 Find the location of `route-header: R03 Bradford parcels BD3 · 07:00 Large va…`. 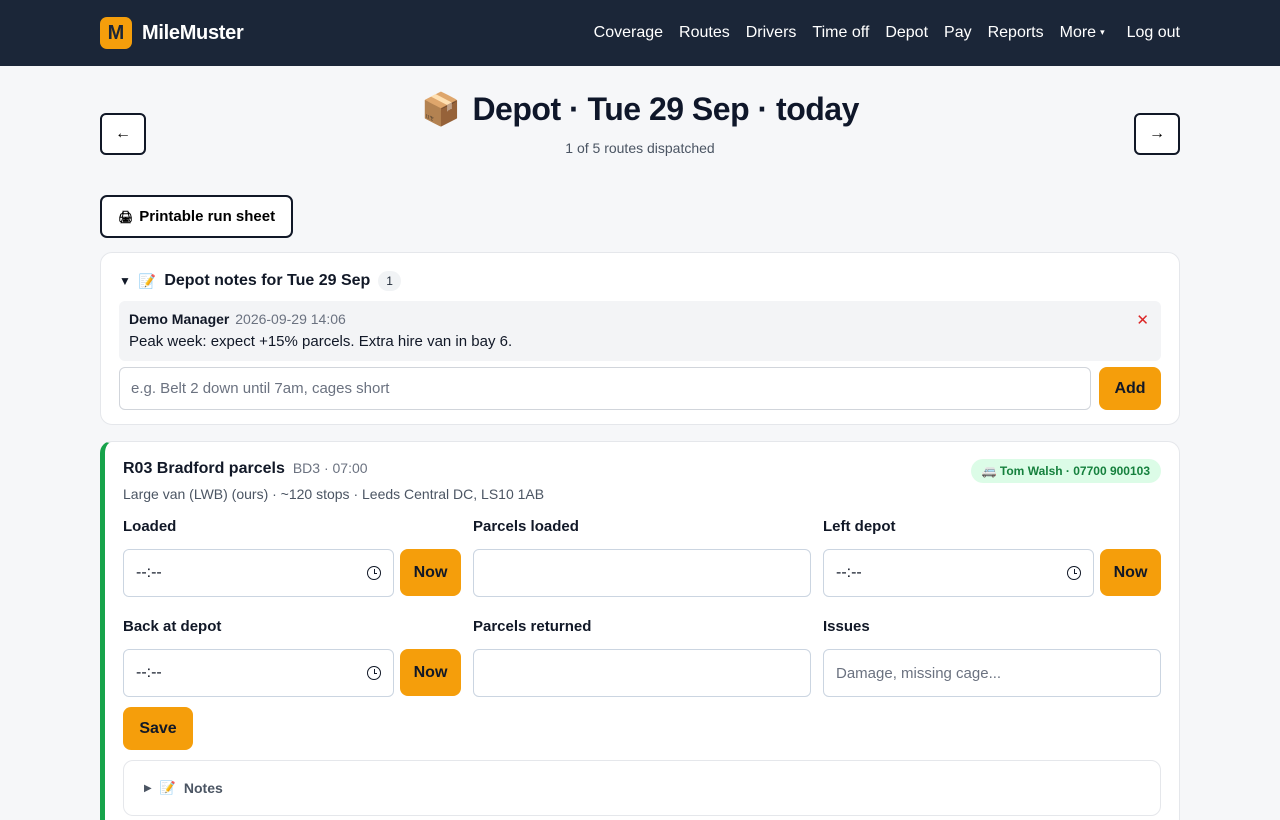

route-header: R03 Bradford parcels BD3 · 07:00 Large va… is located at coordinates (642, 480).